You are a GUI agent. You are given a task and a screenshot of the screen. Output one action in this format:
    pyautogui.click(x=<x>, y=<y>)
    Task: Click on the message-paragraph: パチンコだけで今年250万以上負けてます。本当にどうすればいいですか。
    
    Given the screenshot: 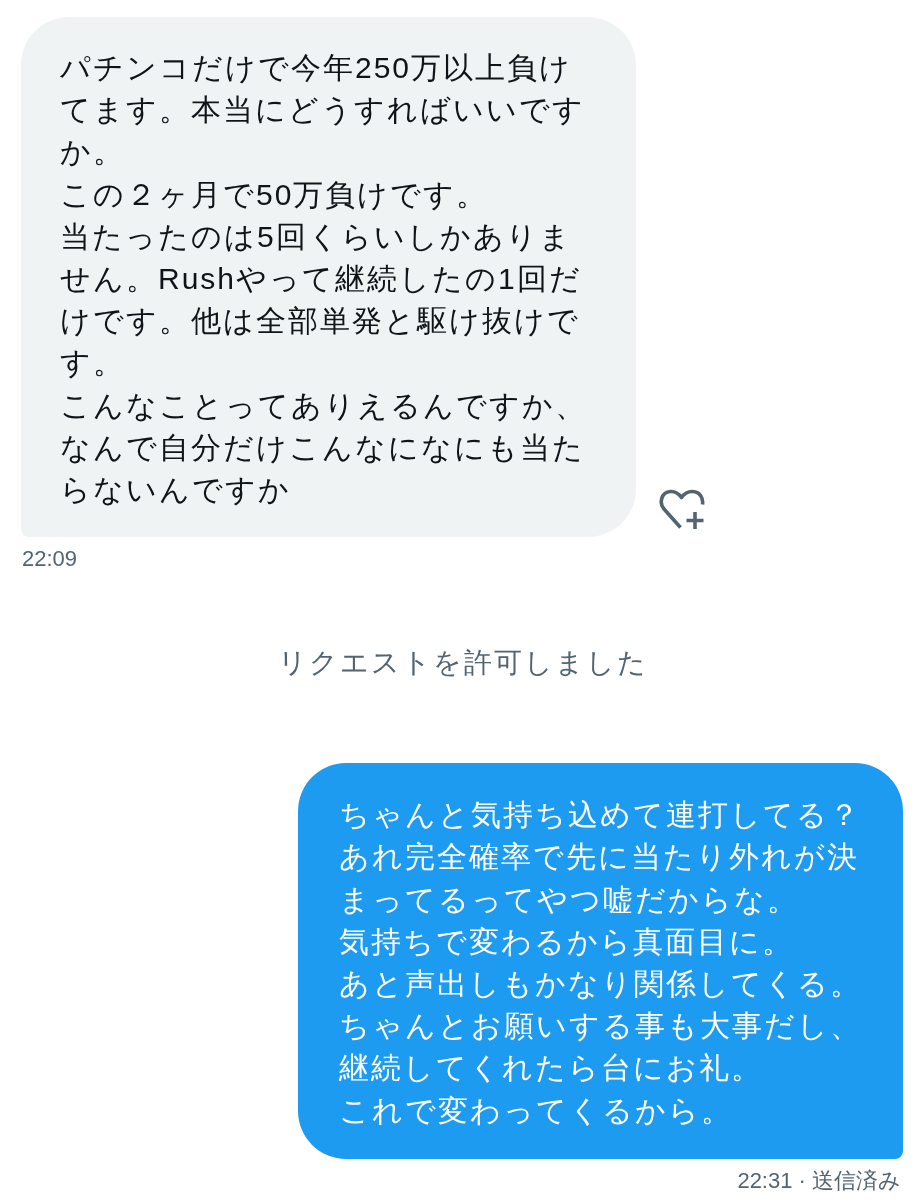 What is the action you would take?
    pyautogui.click(x=323, y=110)
    